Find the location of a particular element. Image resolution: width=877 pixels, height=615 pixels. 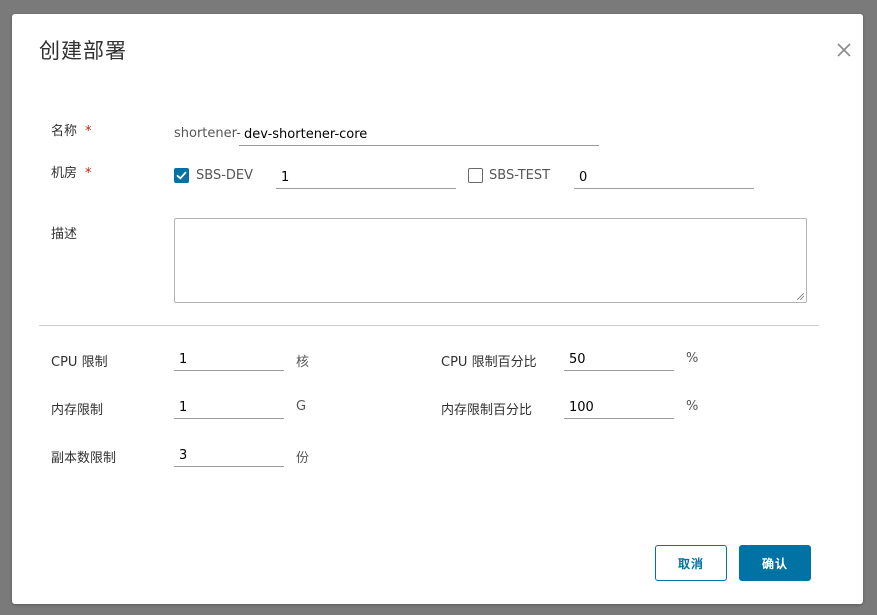

cpu-limit-input is located at coordinates (229, 360).